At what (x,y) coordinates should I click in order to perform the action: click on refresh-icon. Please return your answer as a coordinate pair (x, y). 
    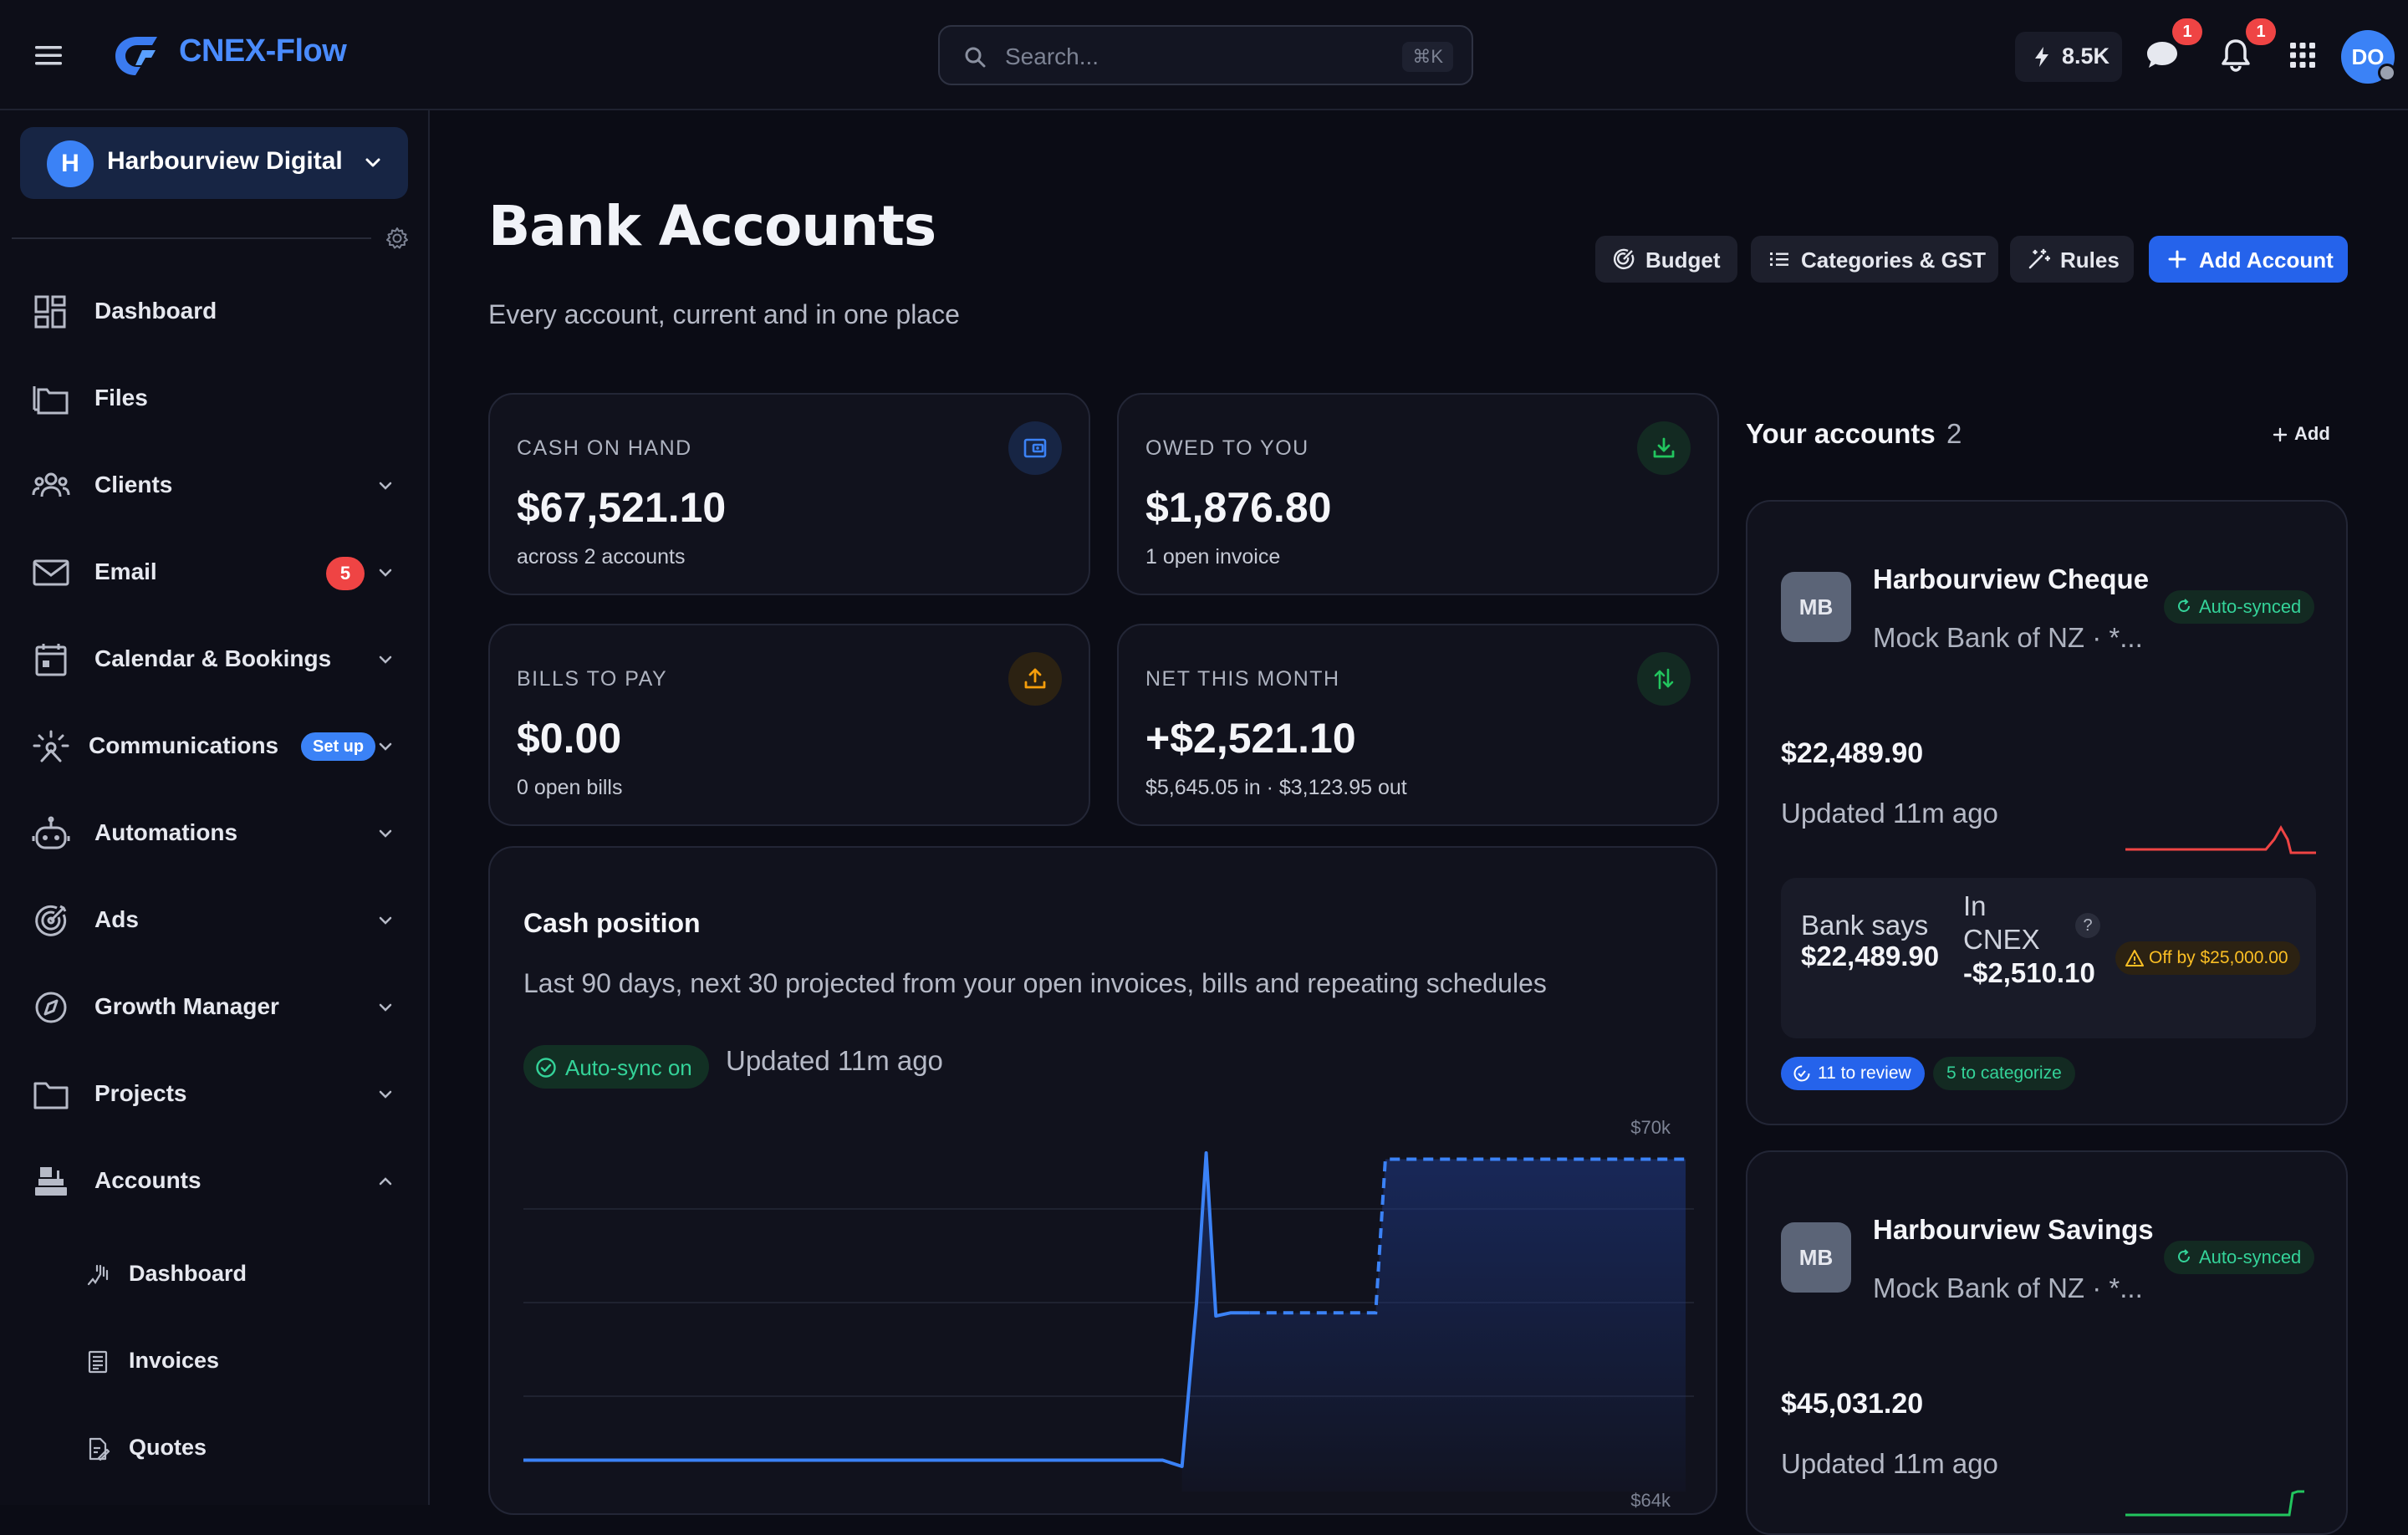
    Looking at the image, I should click on (2184, 605).